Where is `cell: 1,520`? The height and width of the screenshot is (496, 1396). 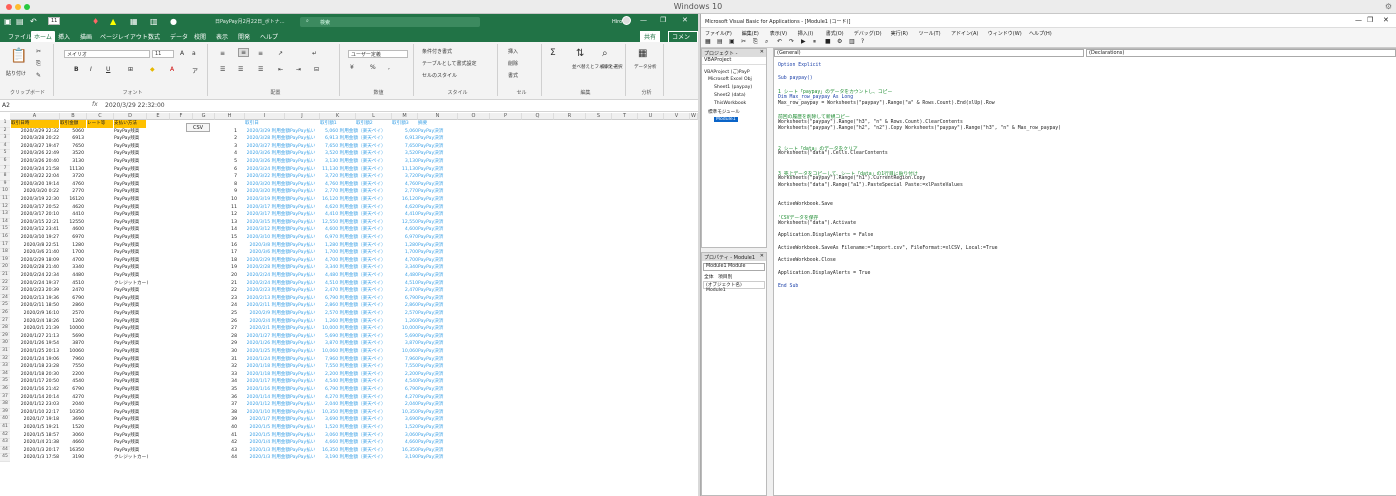
cell: 1,520 is located at coordinates (404, 428).